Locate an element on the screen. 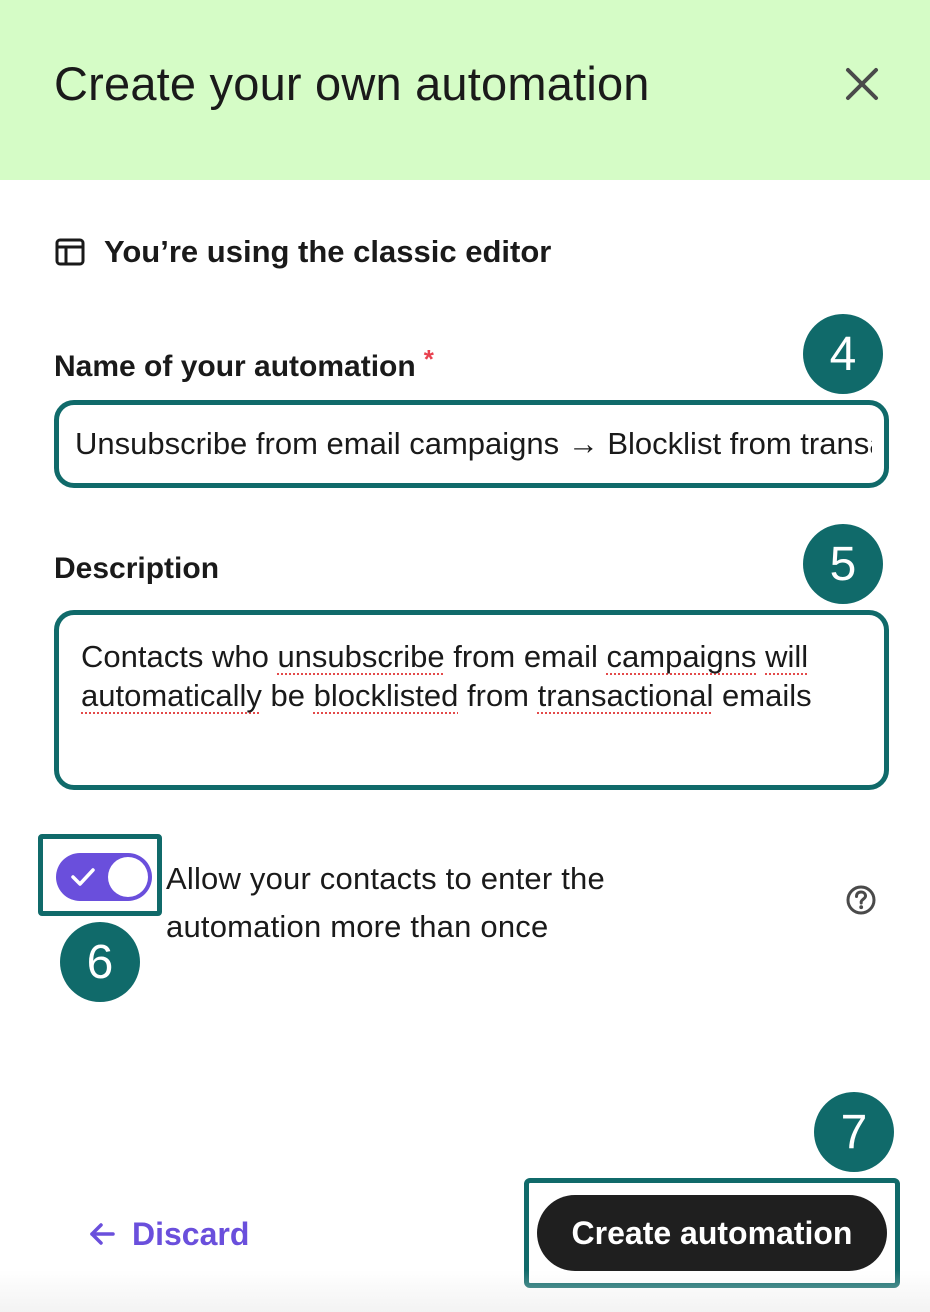  automation-name-field-highlight is located at coordinates (471, 444).